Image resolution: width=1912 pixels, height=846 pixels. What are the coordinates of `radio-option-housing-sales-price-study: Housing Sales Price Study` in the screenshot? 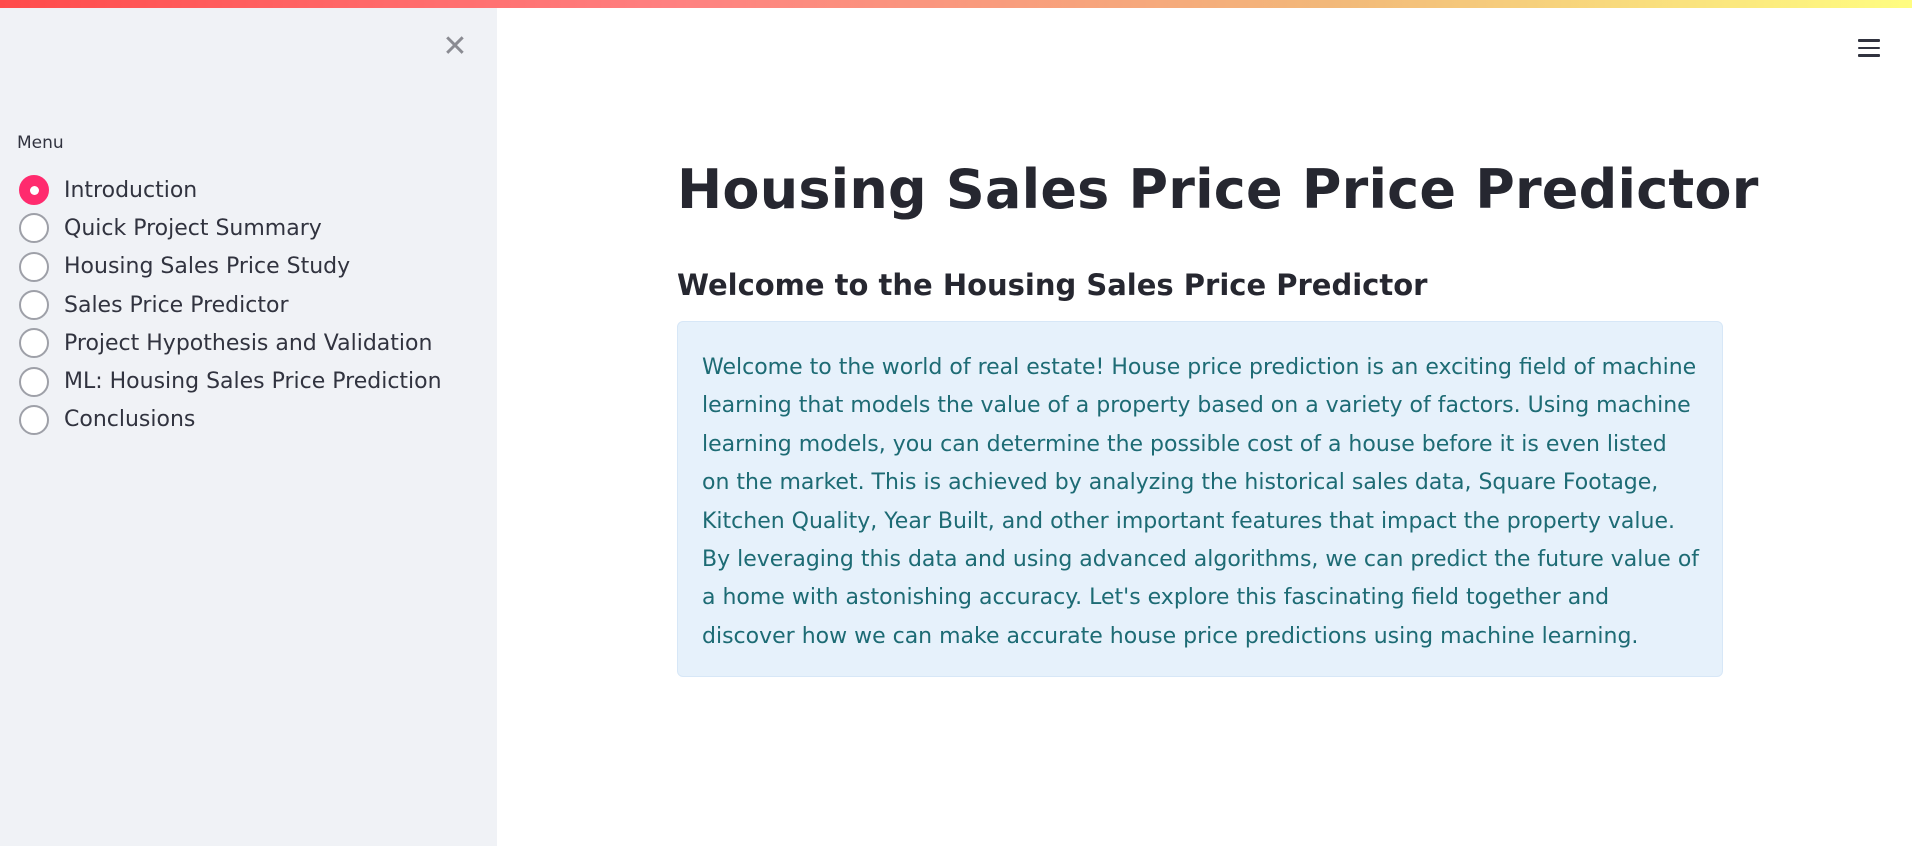 It's located at (230, 267).